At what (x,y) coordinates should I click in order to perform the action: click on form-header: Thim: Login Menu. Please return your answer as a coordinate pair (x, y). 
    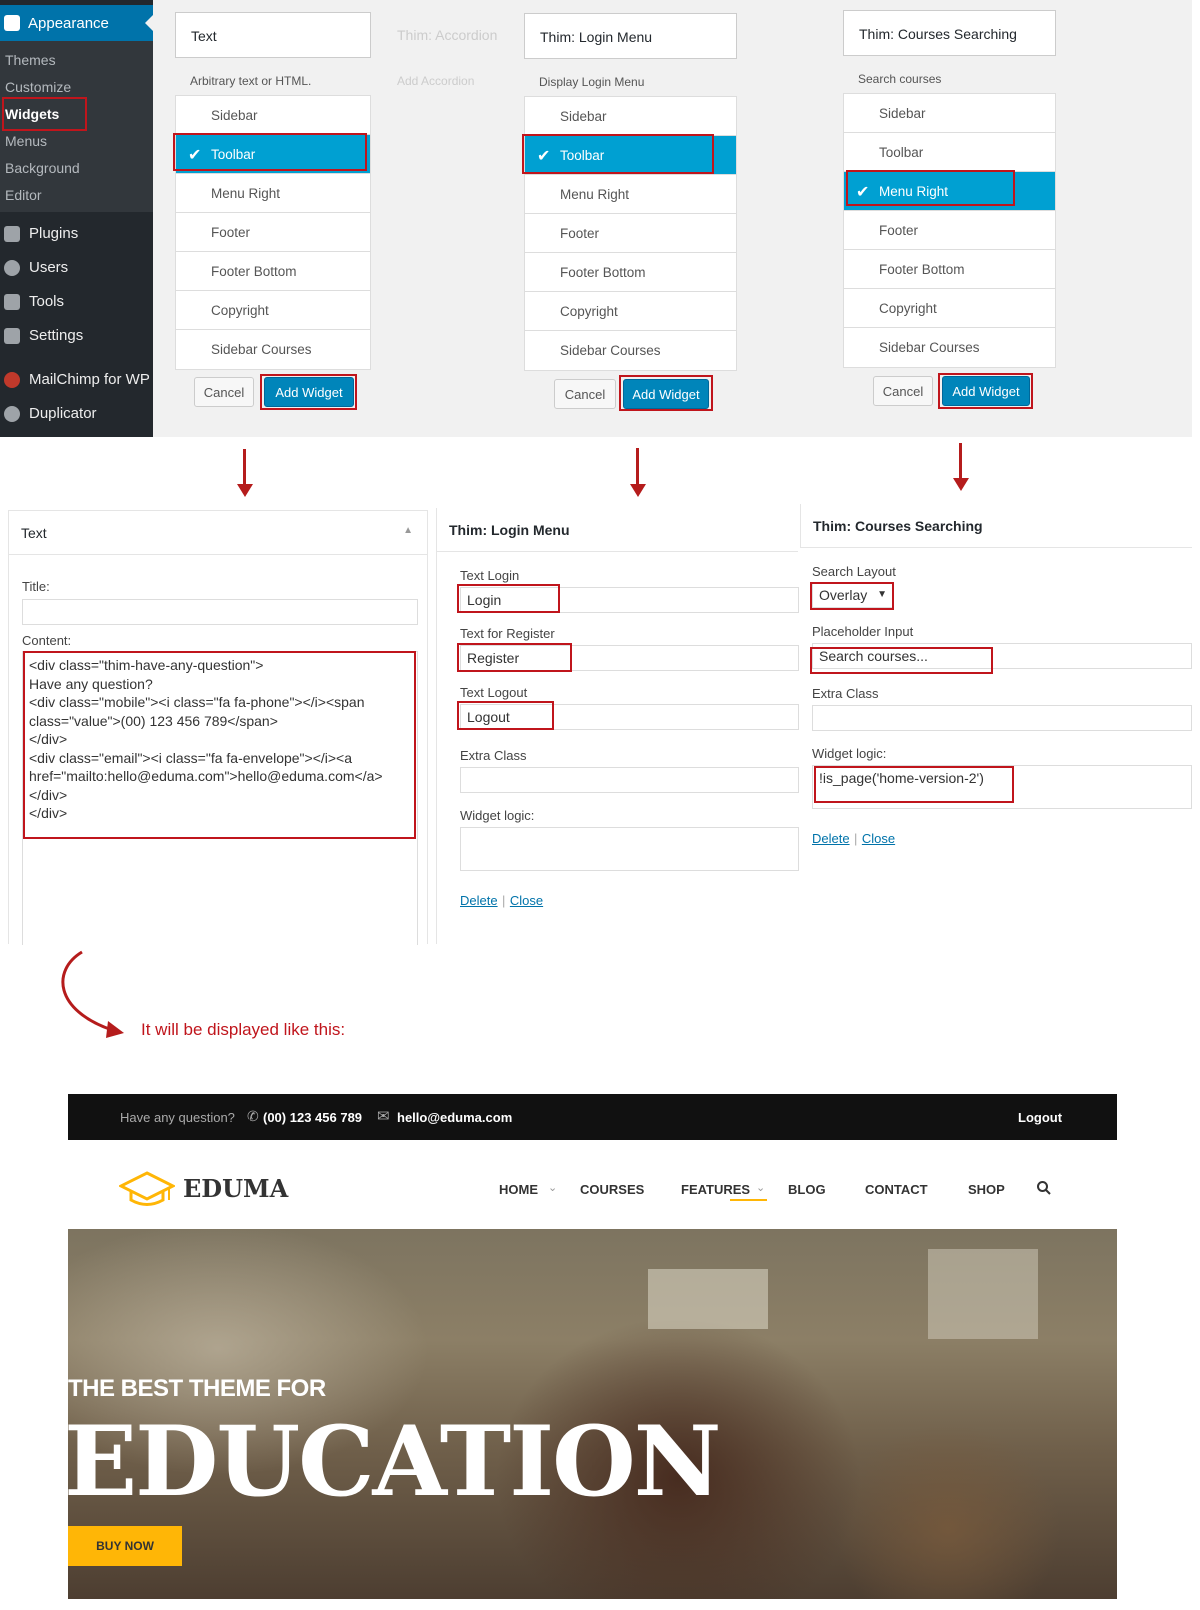
    Looking at the image, I should click on (617, 530).